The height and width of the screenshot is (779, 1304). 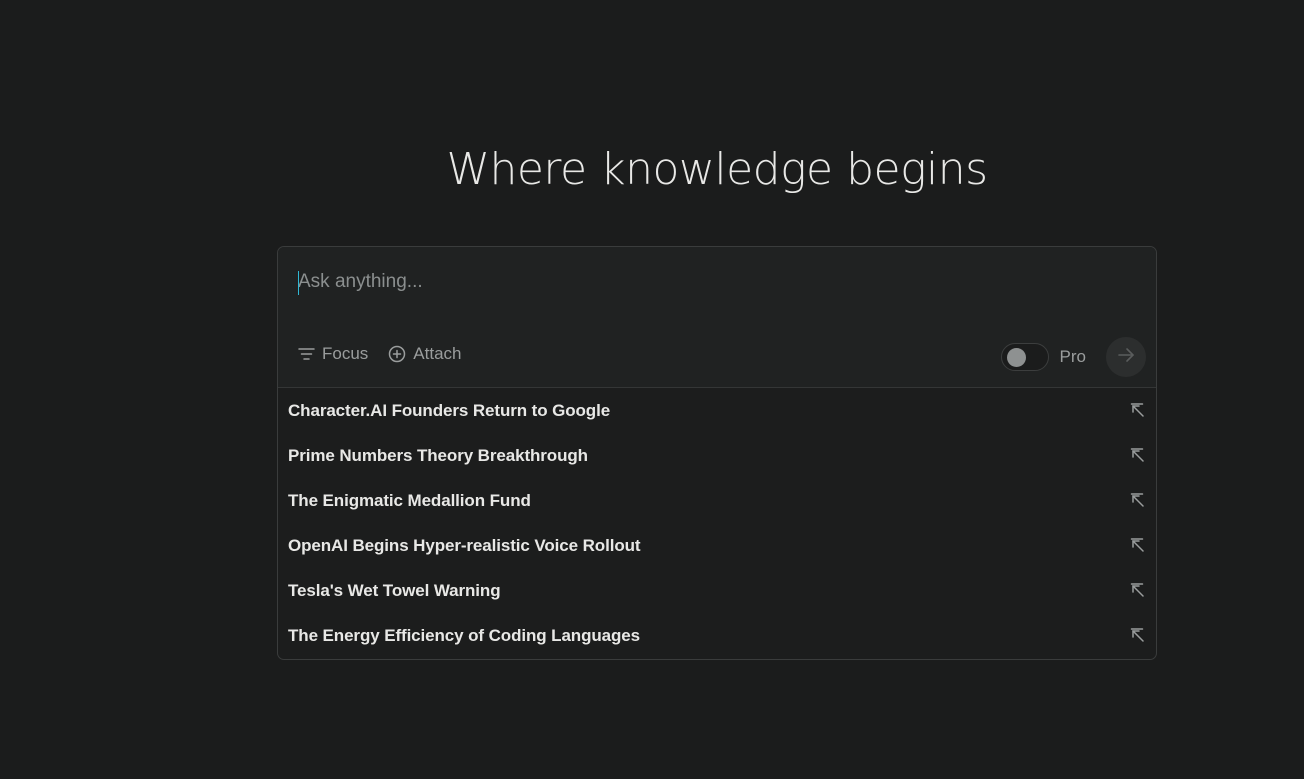 I want to click on pro-label: Pro, so click(x=1072, y=356).